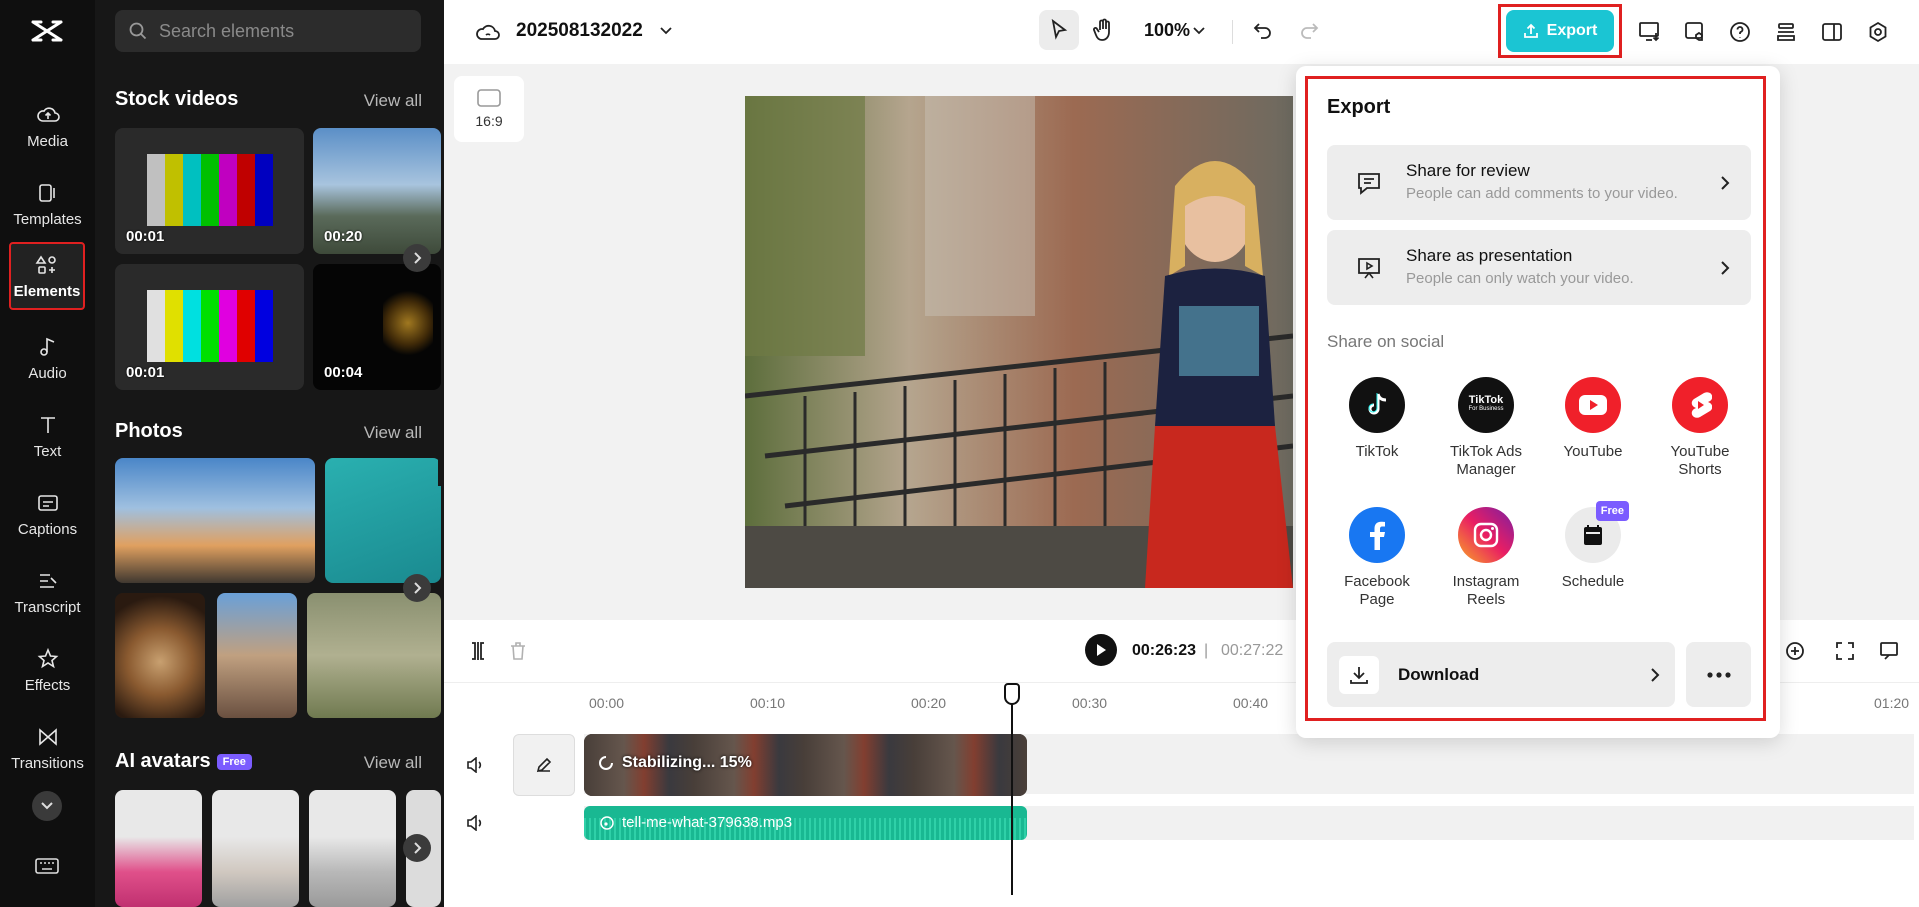 The image size is (1919, 907). What do you see at coordinates (1593, 546) in the screenshot?
I see `schedule-post-button: Free Schedule` at bounding box center [1593, 546].